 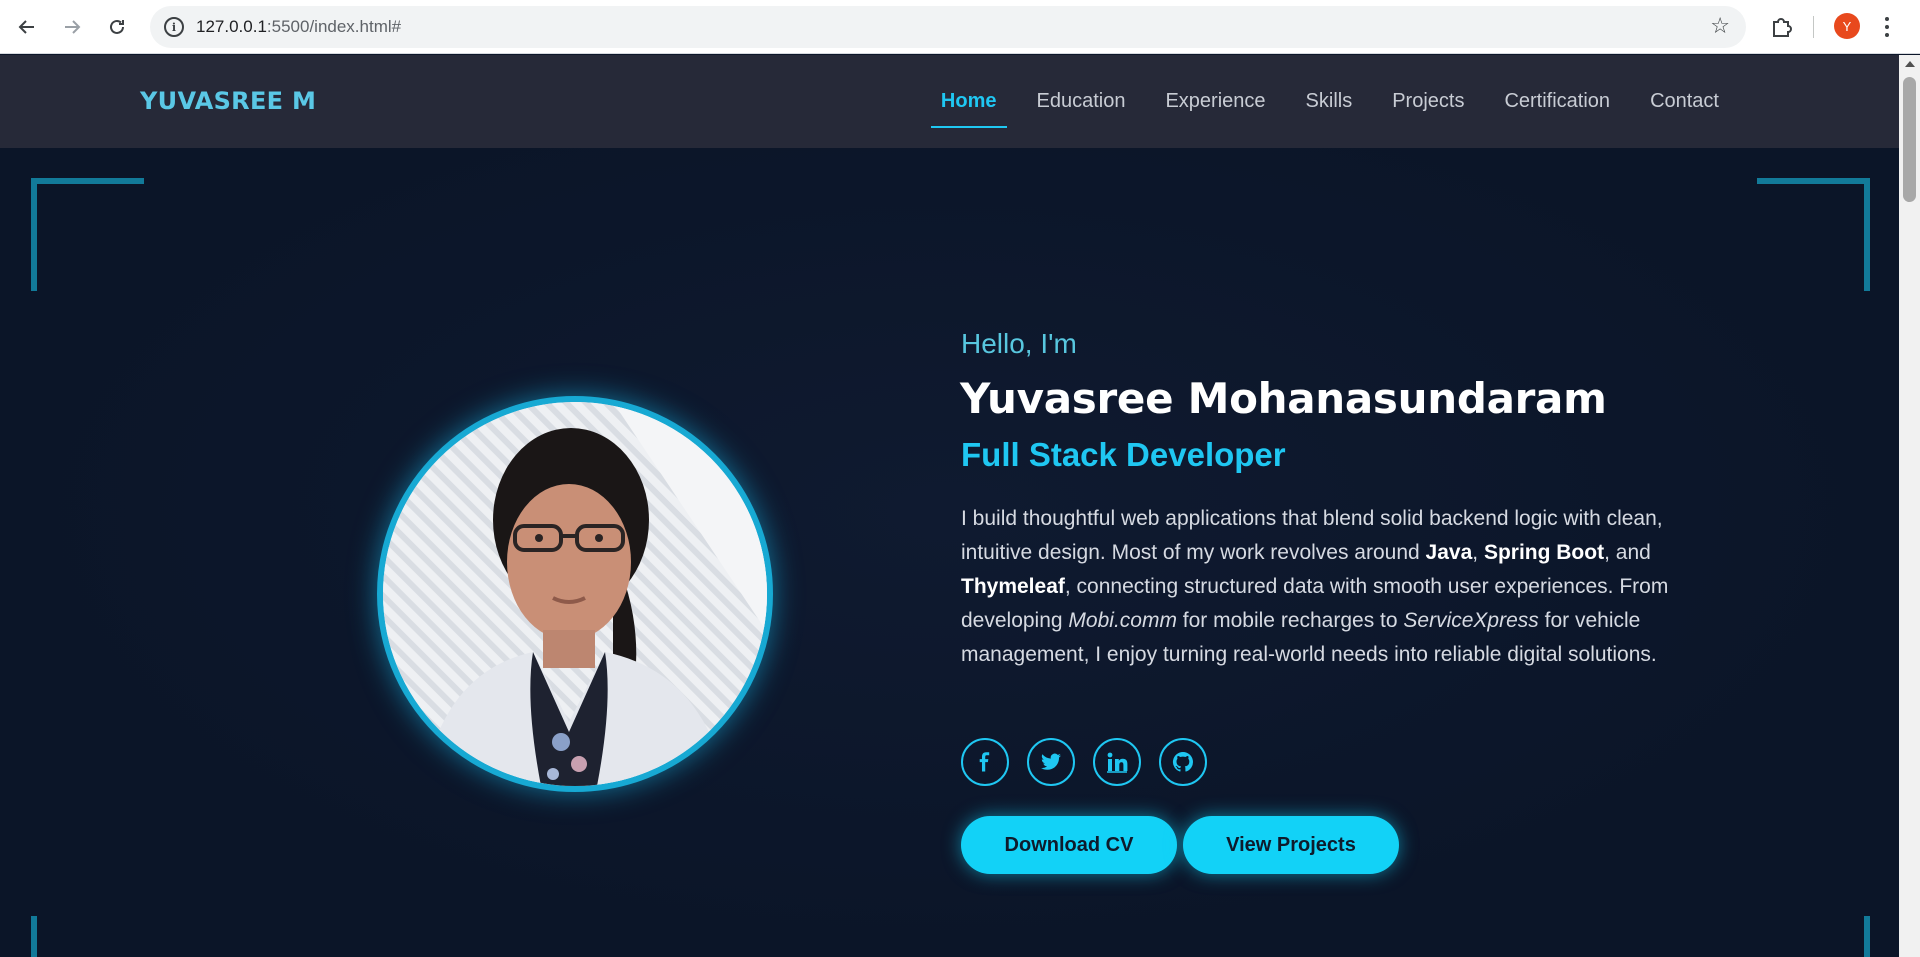 I want to click on corner-frame-bottom-left, so click(x=34, y=936).